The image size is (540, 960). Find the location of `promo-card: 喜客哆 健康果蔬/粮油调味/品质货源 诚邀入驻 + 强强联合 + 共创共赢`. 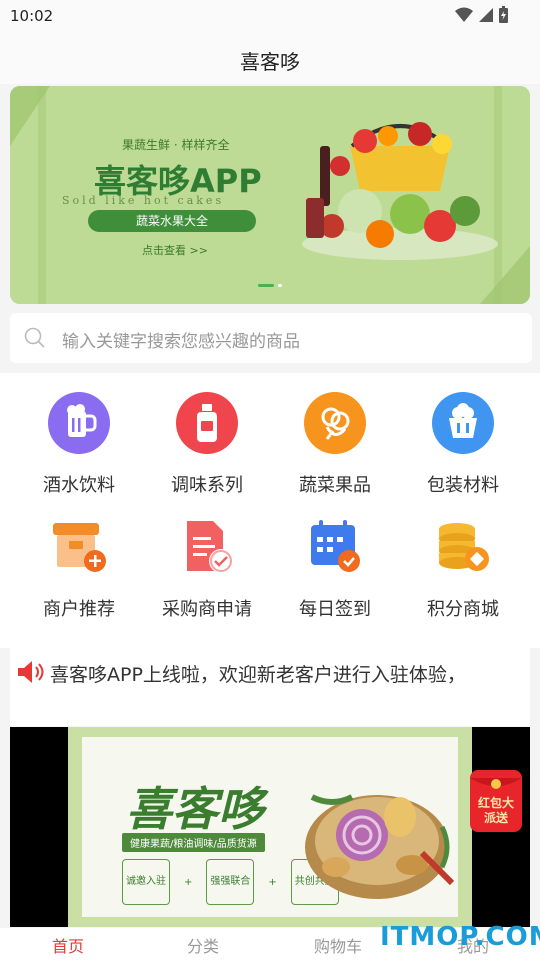

promo-card: 喜客哆 健康果蔬/粮油调味/品质货源 诚邀入驻 + 强强联合 + 共创共赢 is located at coordinates (270, 827).